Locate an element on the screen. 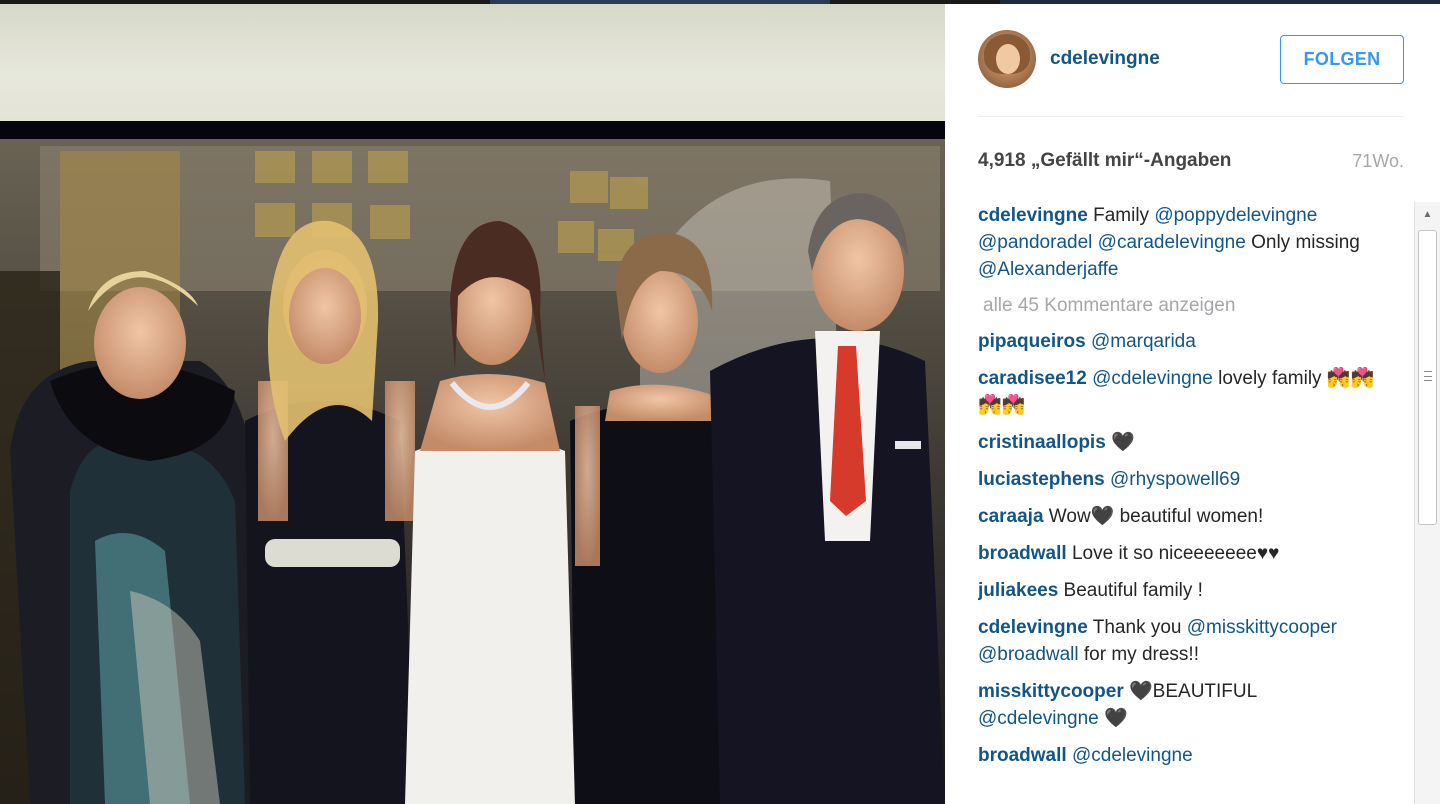 The height and width of the screenshot is (804, 1440). comment-item: pipaqueiros @marqarida is located at coordinates (1178, 341).